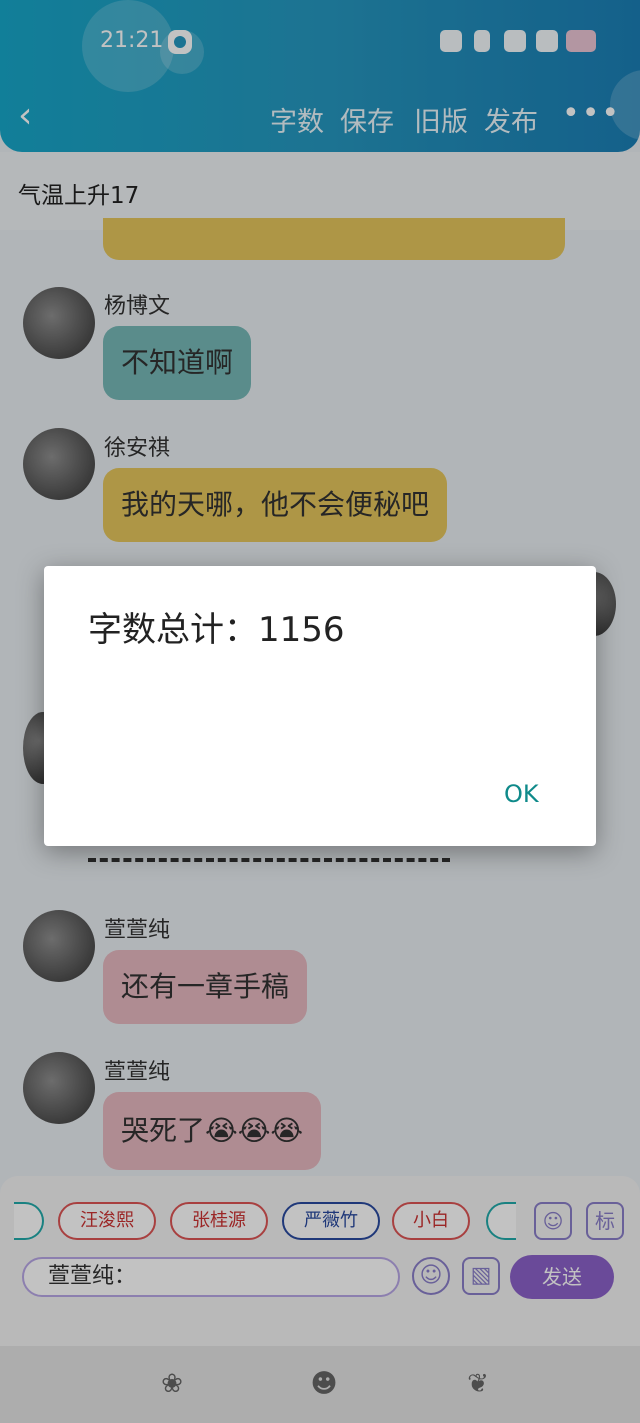 The image size is (640, 1423). I want to click on dialog-message: 字数总计：1156, so click(216, 630).